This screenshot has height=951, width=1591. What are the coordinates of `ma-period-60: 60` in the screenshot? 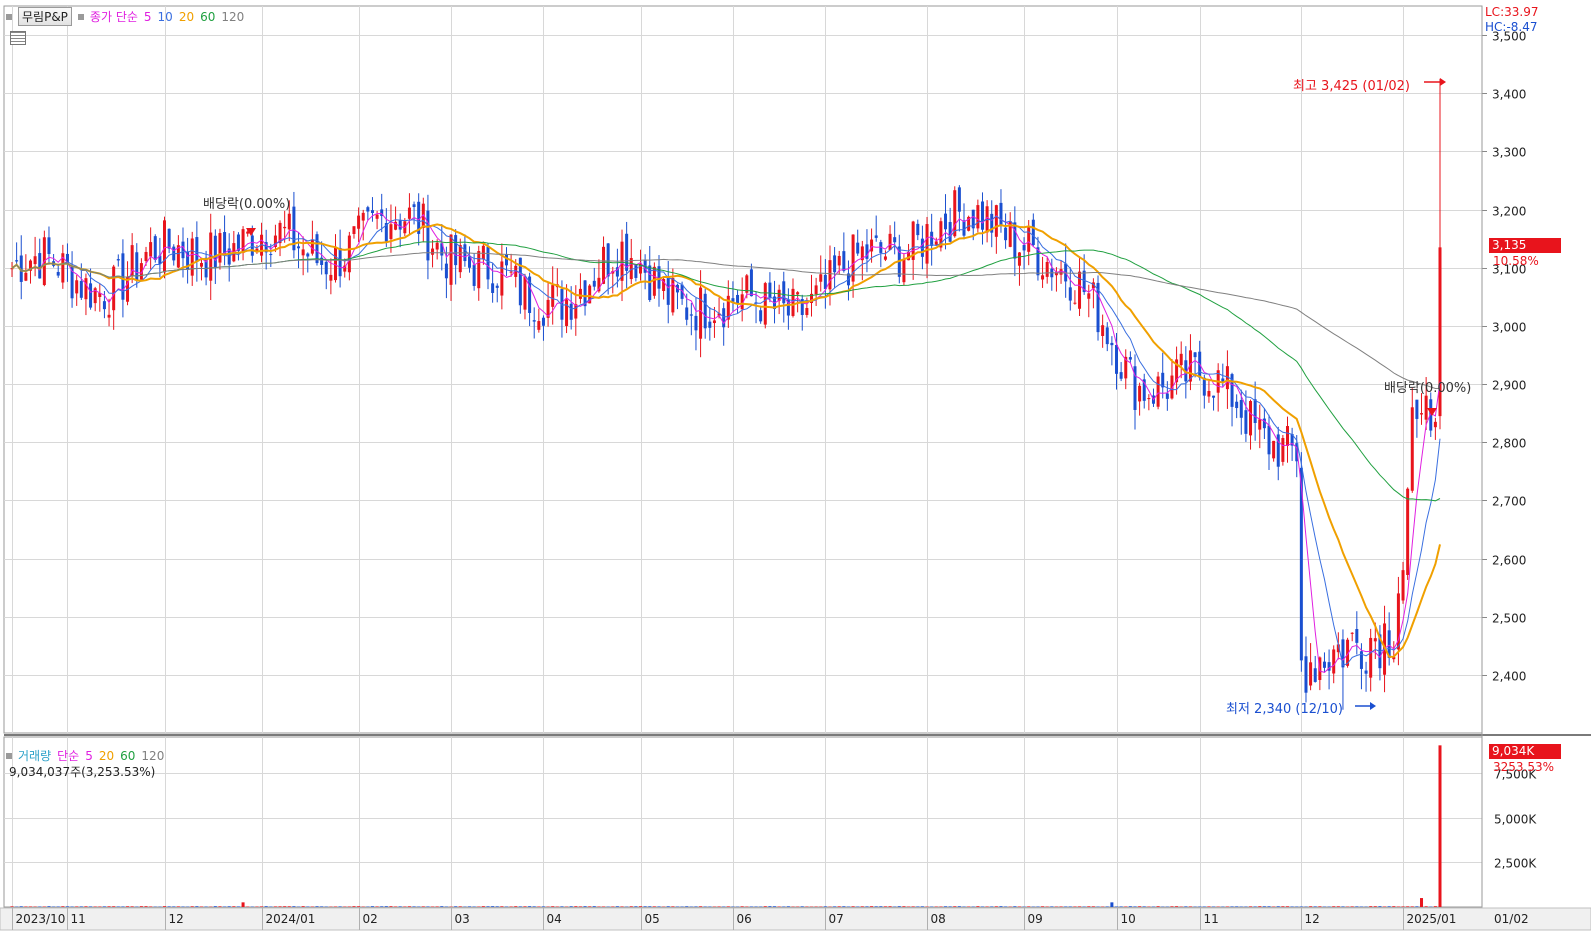 It's located at (207, 17).